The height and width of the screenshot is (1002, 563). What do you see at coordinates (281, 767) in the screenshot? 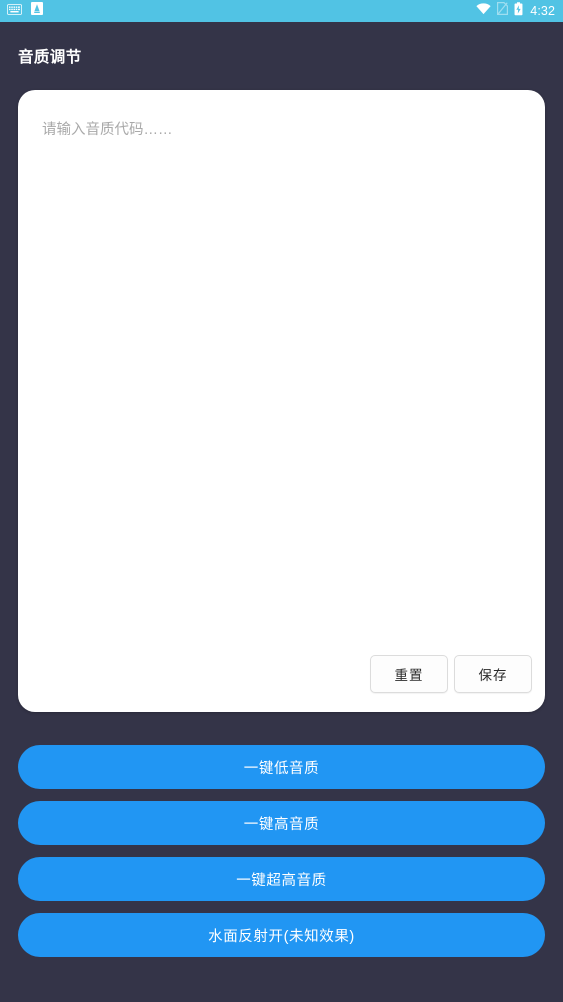
I see `preset-low-quality-button: 一键低音质` at bounding box center [281, 767].